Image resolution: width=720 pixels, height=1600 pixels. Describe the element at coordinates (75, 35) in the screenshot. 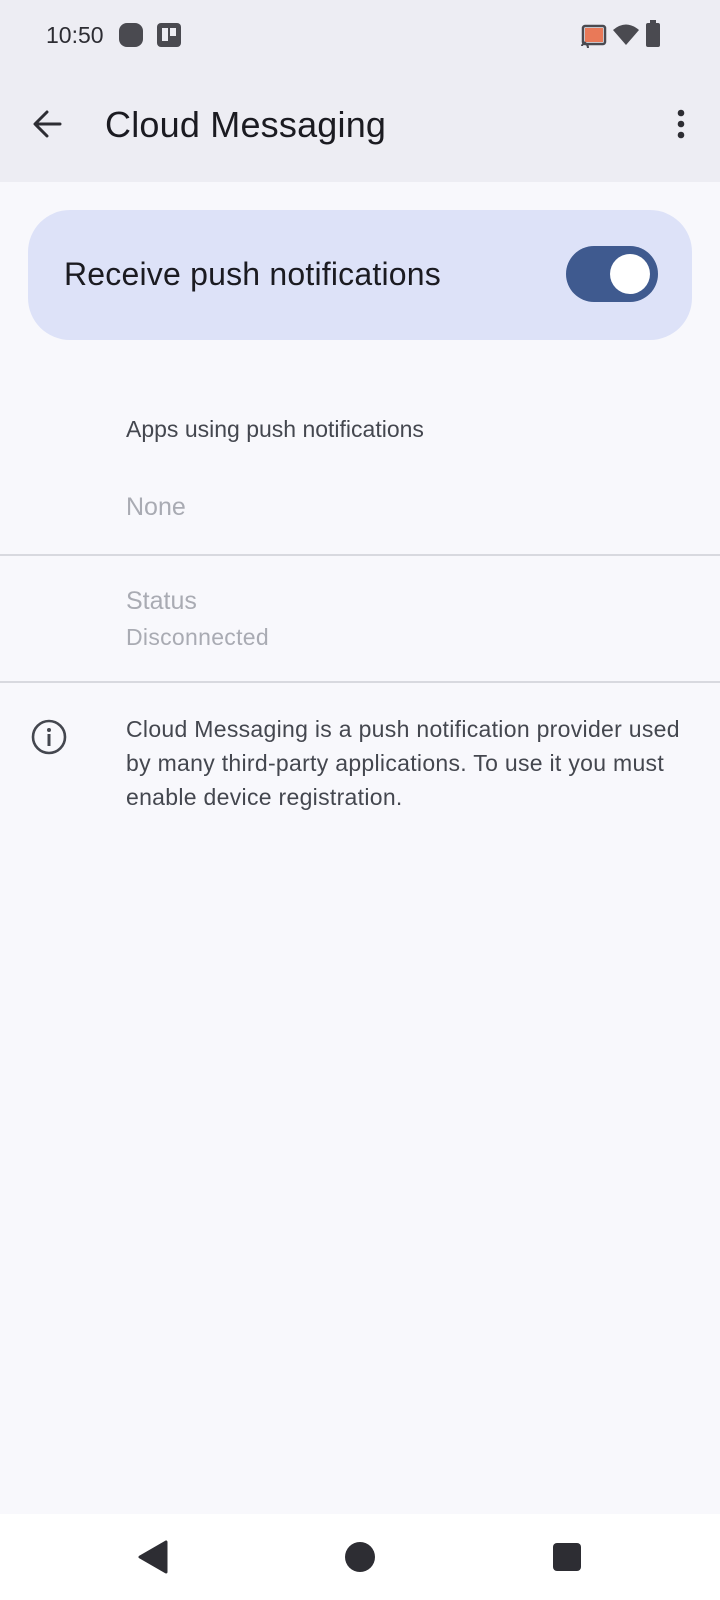

I see `status-time: 10:50` at that location.